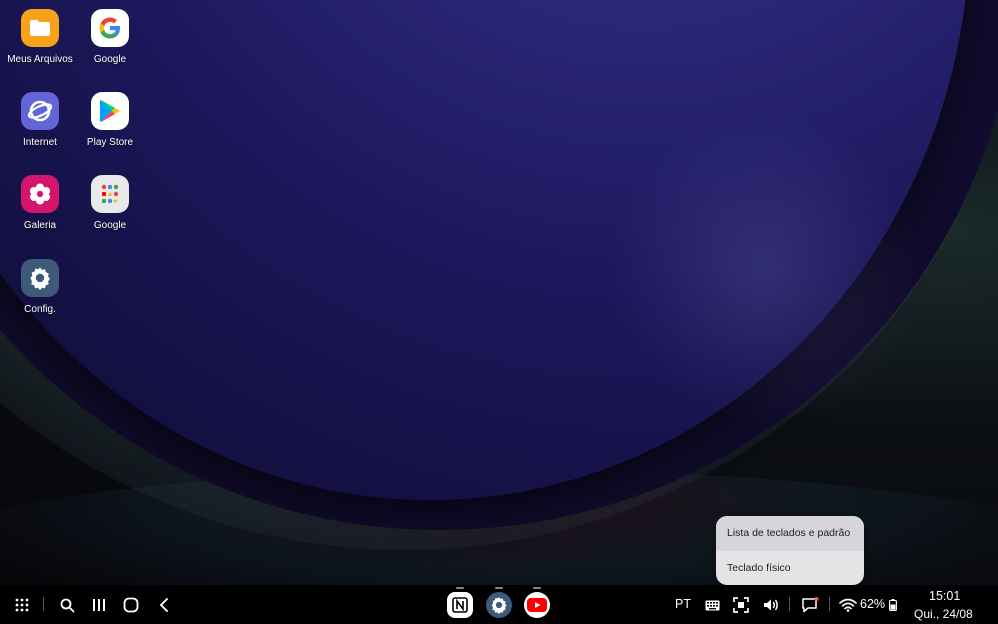  I want to click on taskbar-app-youtube, so click(537, 605).